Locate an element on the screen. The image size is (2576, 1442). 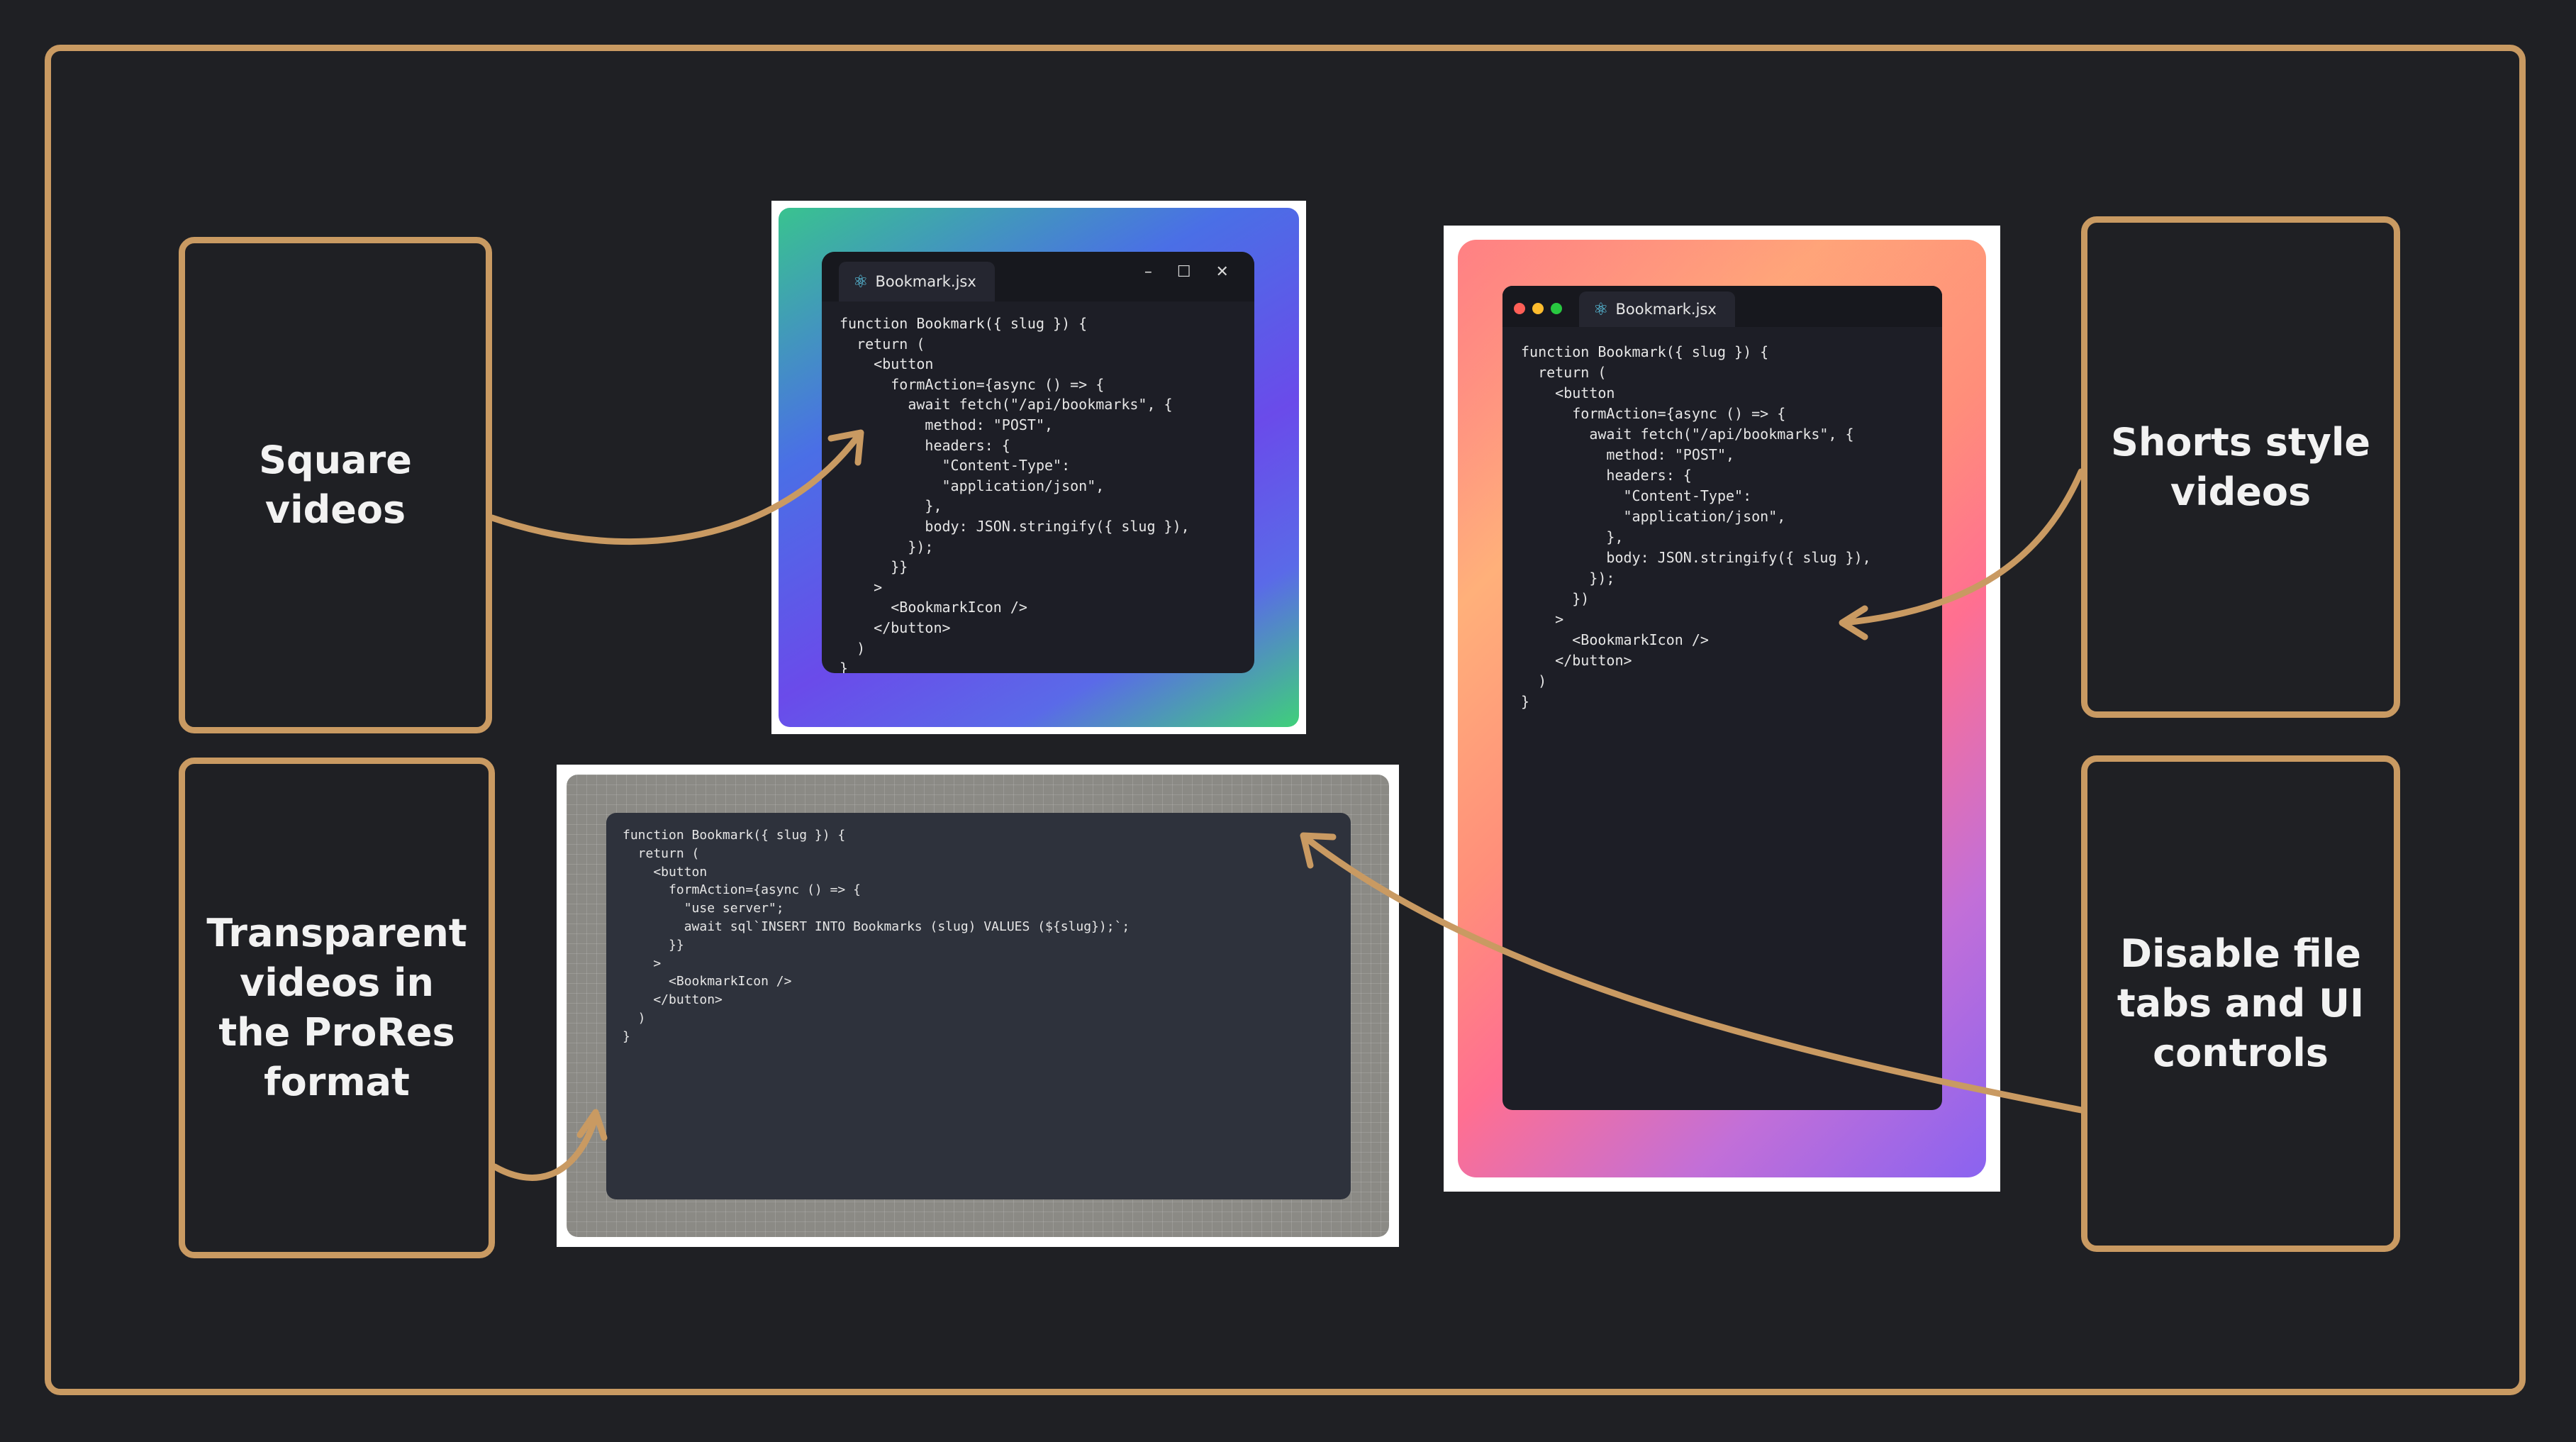
arrow-transparent-videos is located at coordinates (545, 1147).